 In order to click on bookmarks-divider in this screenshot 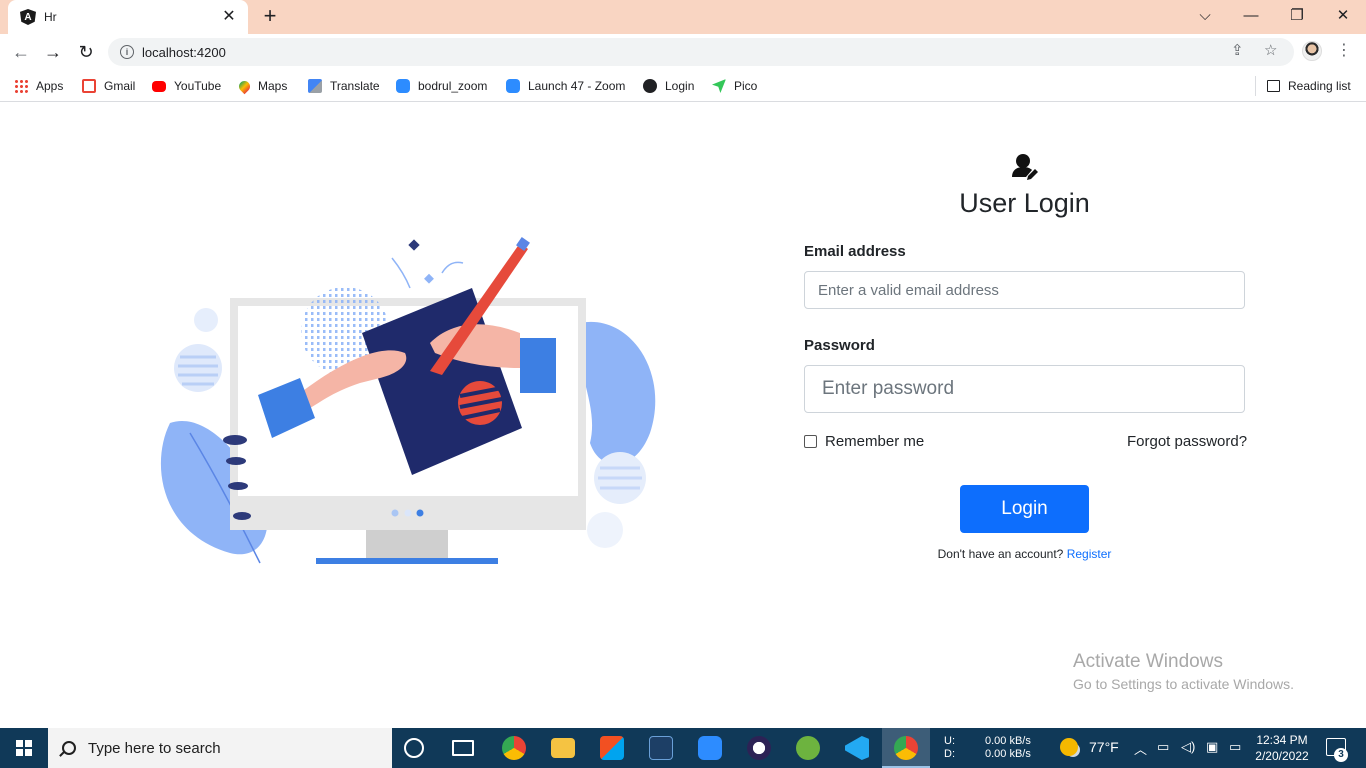, I will do `click(1255, 86)`.